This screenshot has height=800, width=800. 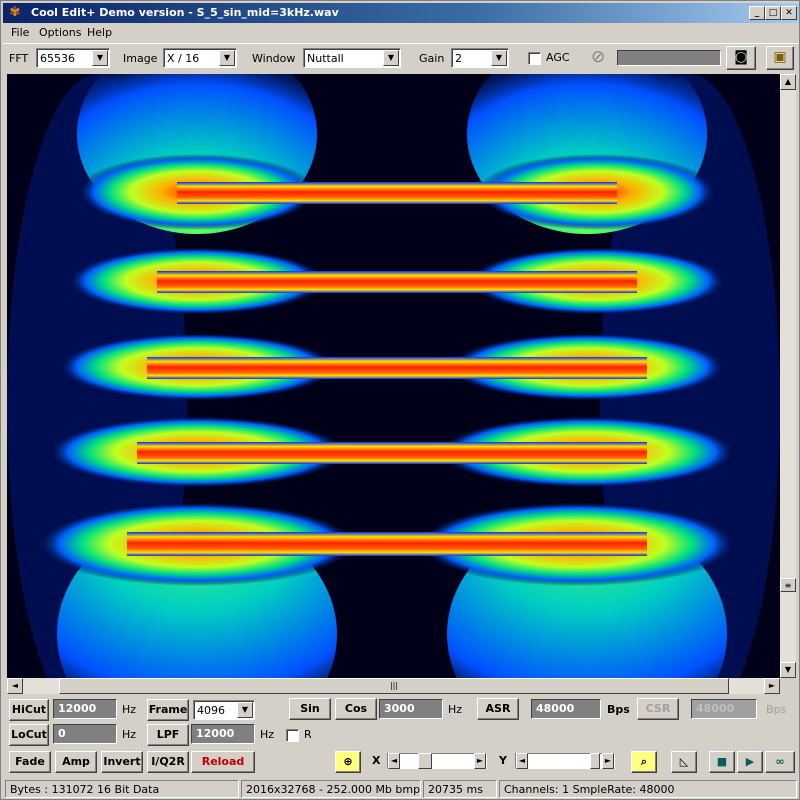 I want to click on infinity-icon: ∞, so click(x=780, y=761).